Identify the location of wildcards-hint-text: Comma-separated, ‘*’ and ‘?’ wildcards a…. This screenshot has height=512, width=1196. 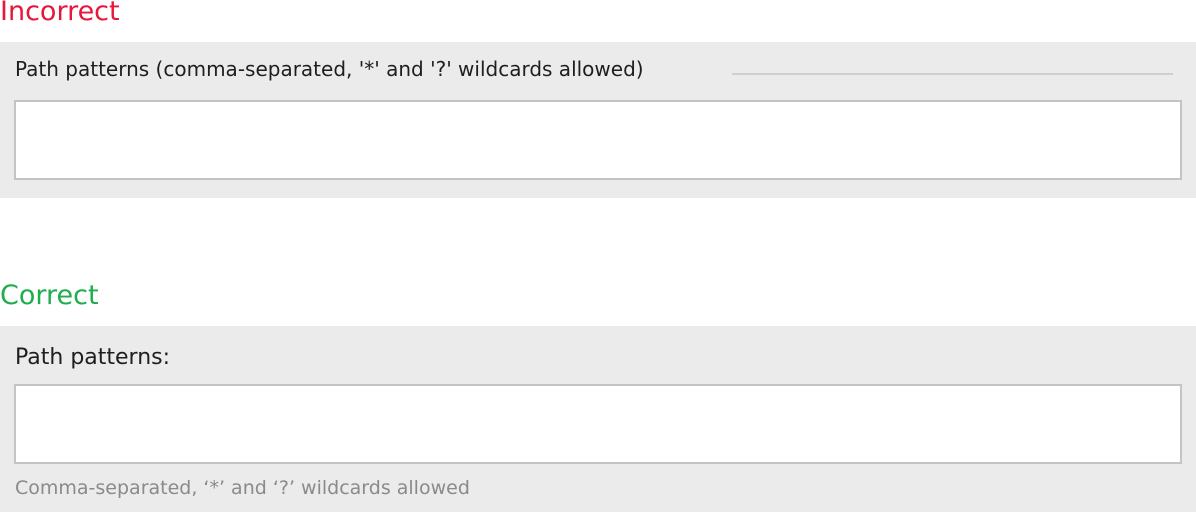
(242, 488).